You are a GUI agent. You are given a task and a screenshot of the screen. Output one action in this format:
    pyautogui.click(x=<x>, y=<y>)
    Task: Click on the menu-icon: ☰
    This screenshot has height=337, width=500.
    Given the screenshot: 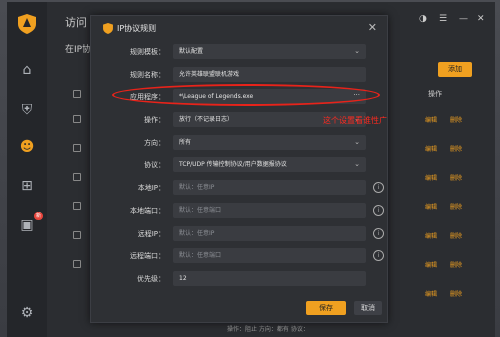 What is the action you would take?
    pyautogui.click(x=443, y=19)
    